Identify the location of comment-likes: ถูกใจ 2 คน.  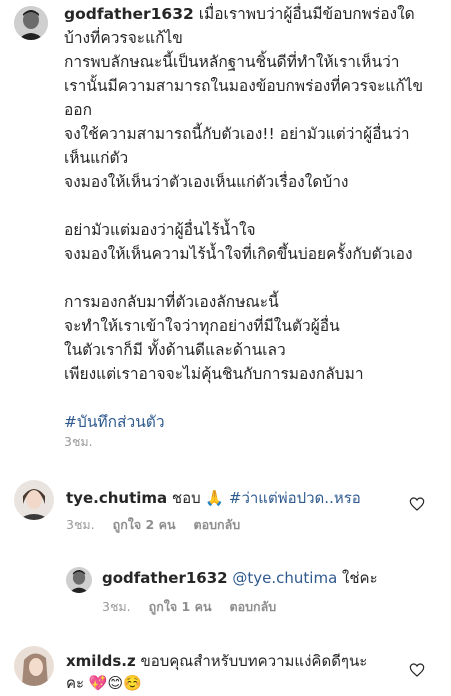
(144, 524).